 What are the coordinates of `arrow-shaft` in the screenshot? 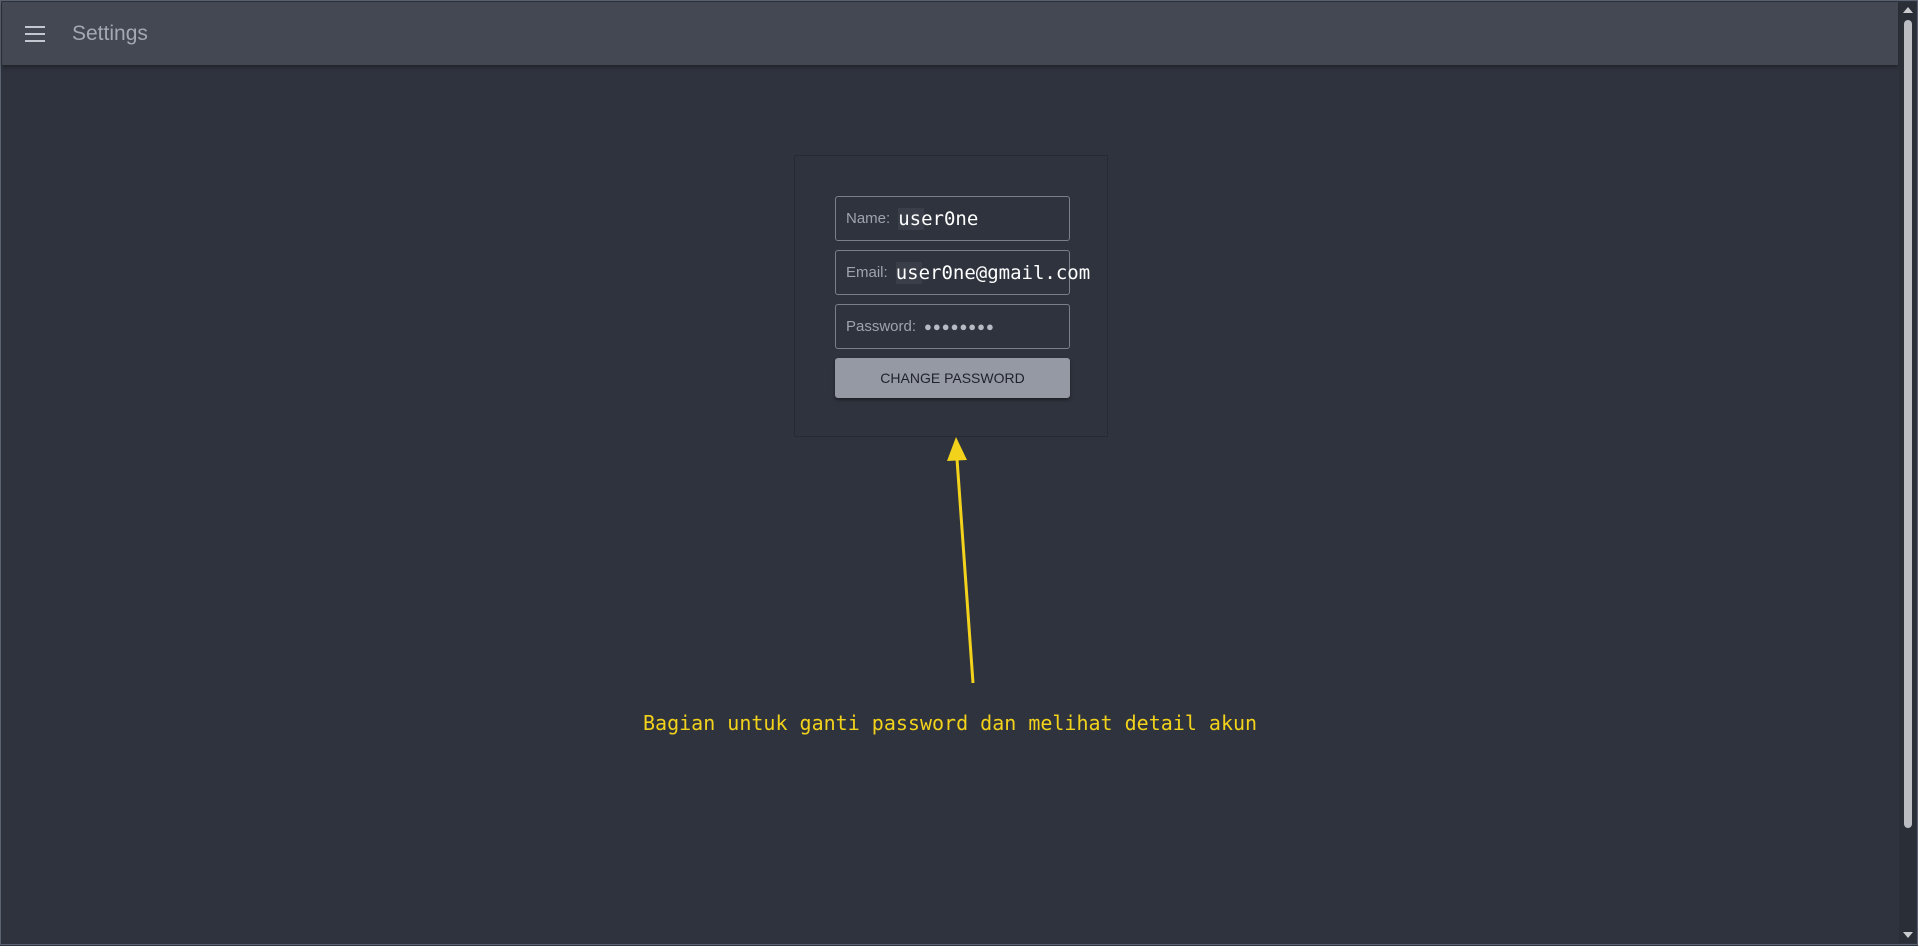 It's located at (965, 571).